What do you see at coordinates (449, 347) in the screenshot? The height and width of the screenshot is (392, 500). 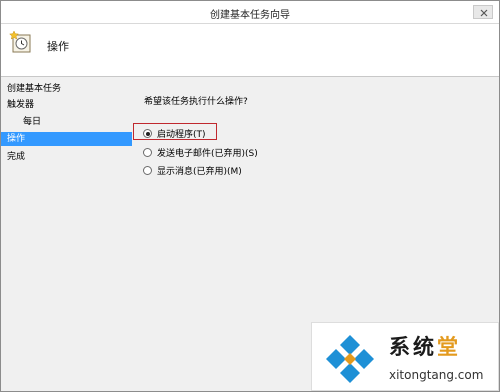 I see `watermark-highlight: 堂` at bounding box center [449, 347].